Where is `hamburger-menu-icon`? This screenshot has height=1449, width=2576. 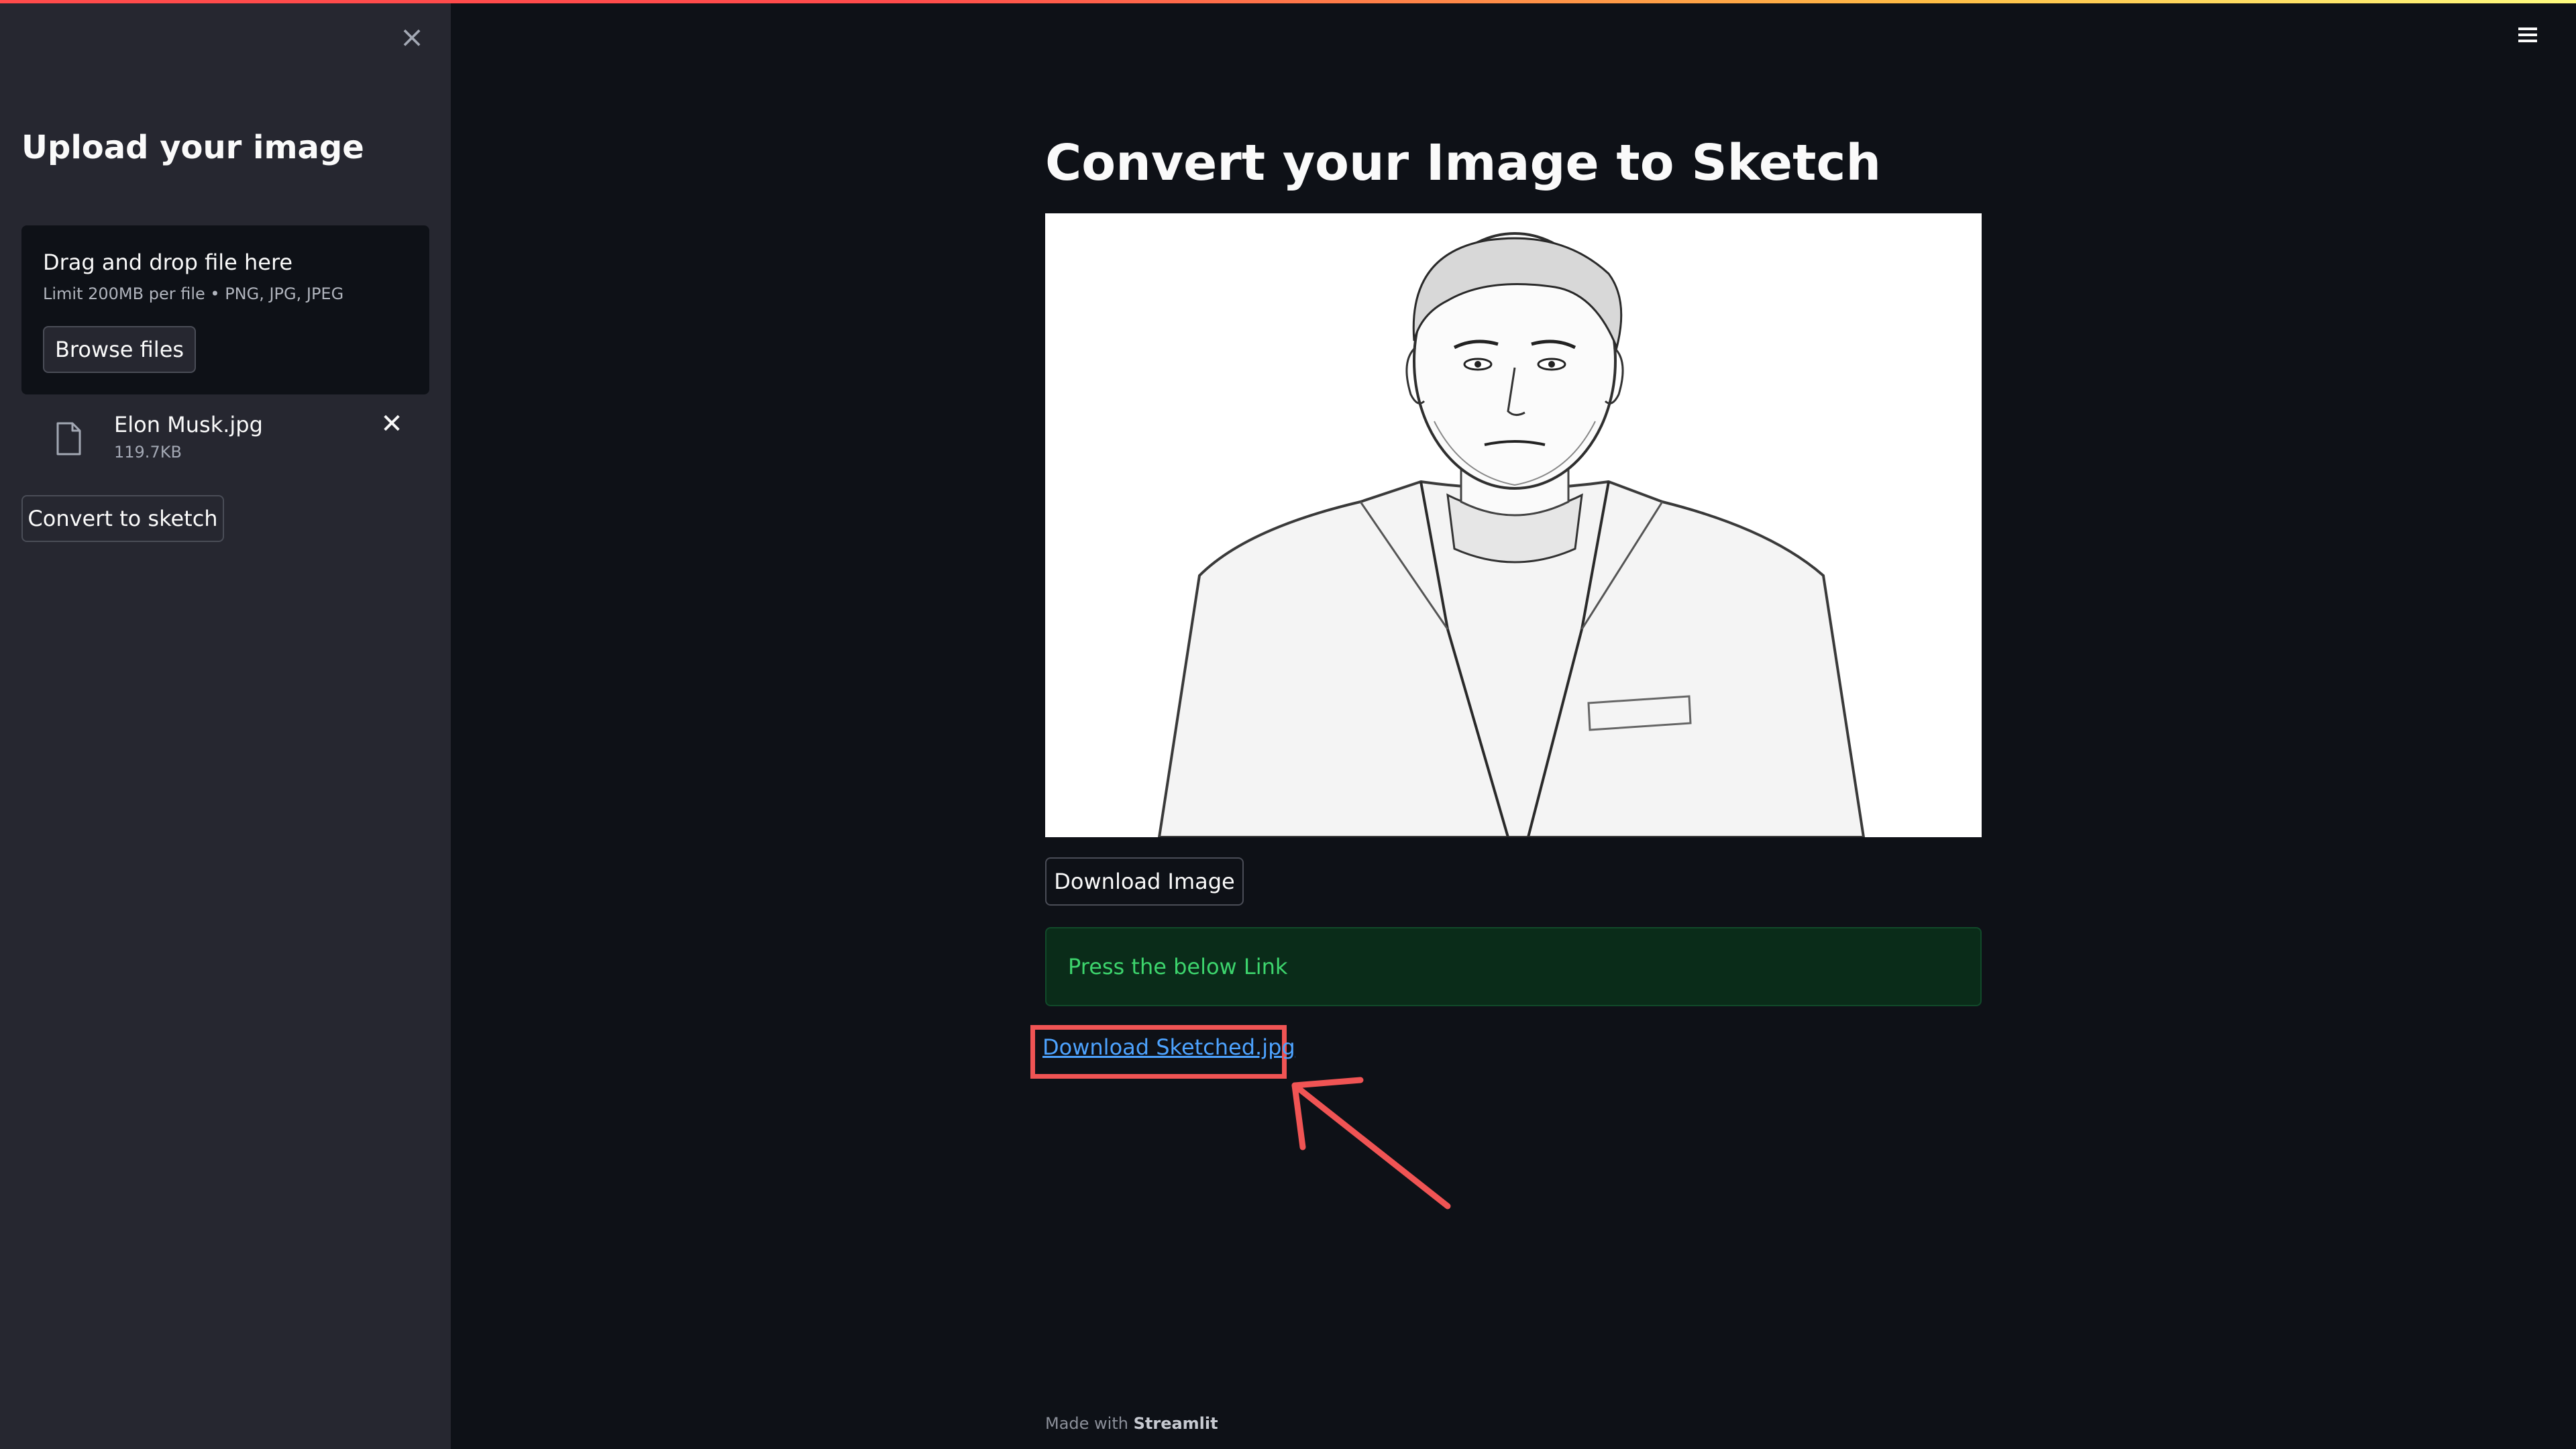 hamburger-menu-icon is located at coordinates (2527, 37).